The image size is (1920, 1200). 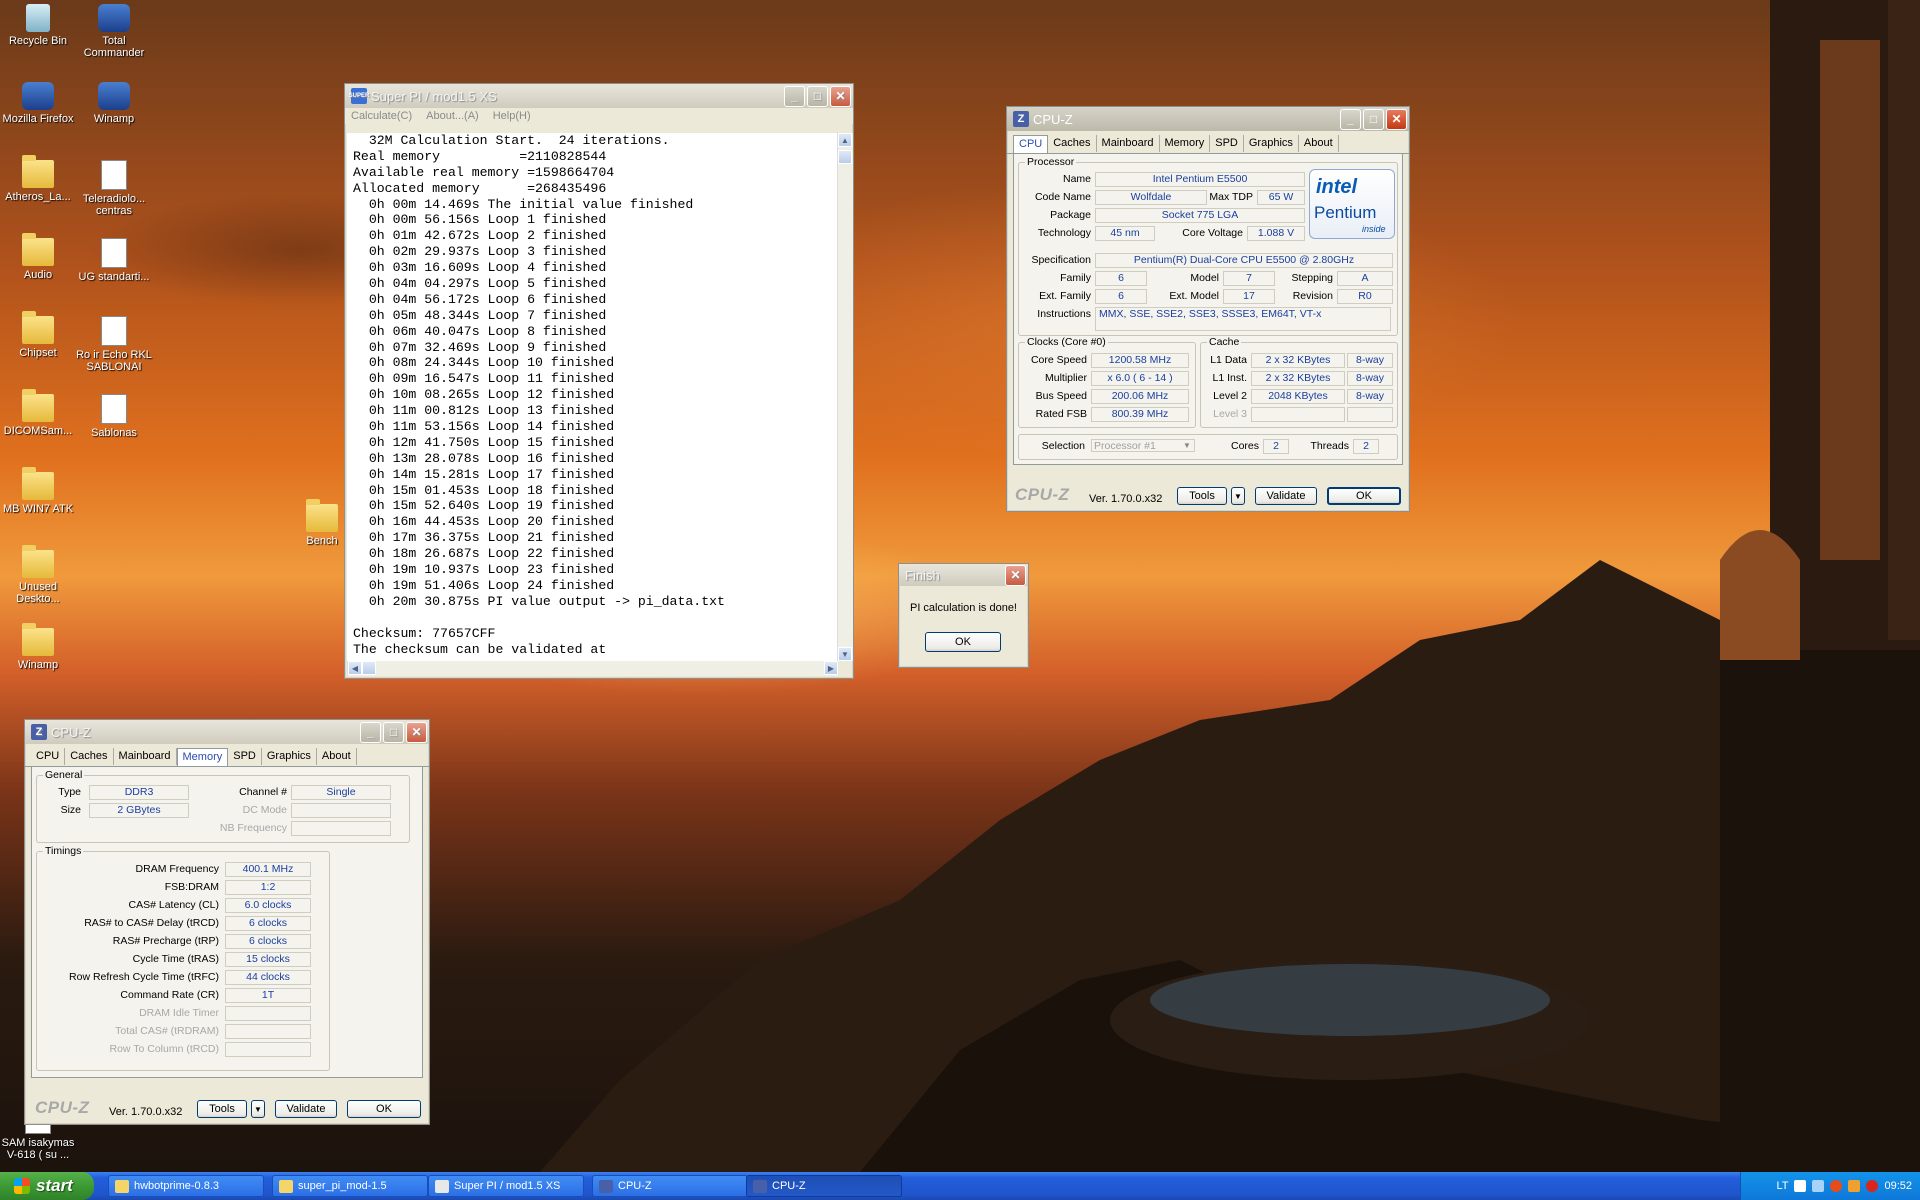 I want to click on channel-value: Single, so click(x=341, y=792).